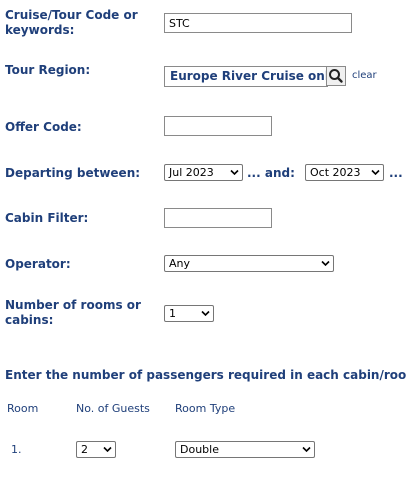  I want to click on room-number: 1., so click(16, 449).